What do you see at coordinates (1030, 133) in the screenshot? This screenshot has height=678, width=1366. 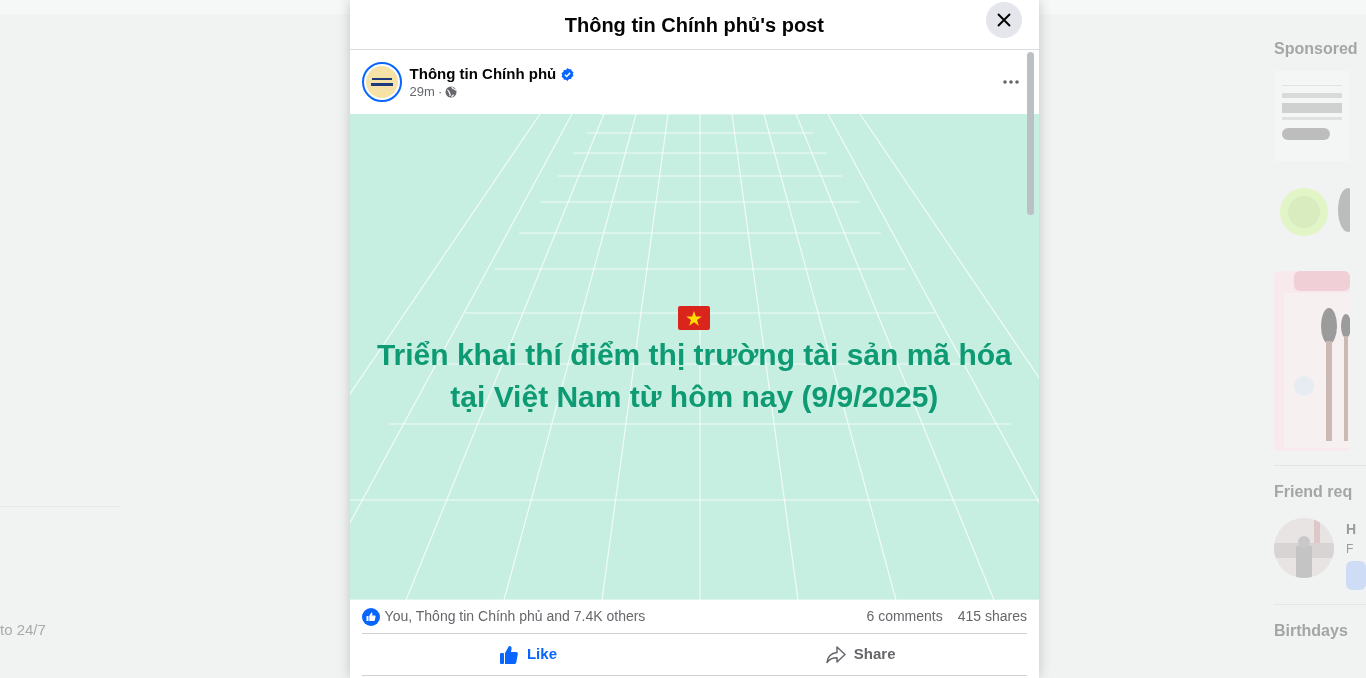 I see `scrollbar-thumb` at bounding box center [1030, 133].